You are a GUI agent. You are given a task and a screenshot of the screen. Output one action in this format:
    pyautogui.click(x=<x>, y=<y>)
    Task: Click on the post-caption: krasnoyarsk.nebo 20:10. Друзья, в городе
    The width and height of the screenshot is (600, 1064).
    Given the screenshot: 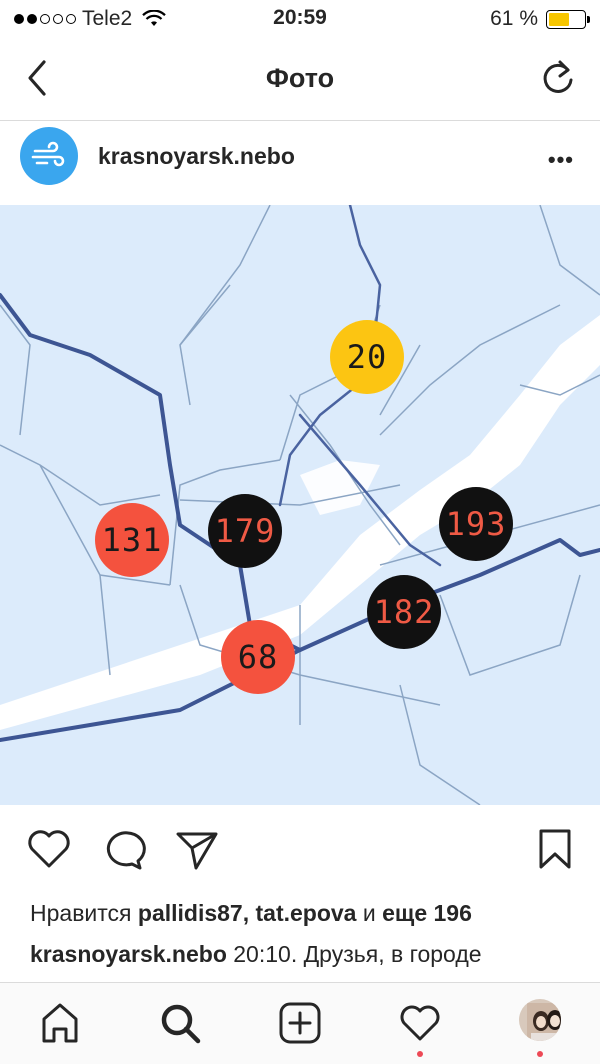 What is the action you would take?
    pyautogui.click(x=310, y=960)
    